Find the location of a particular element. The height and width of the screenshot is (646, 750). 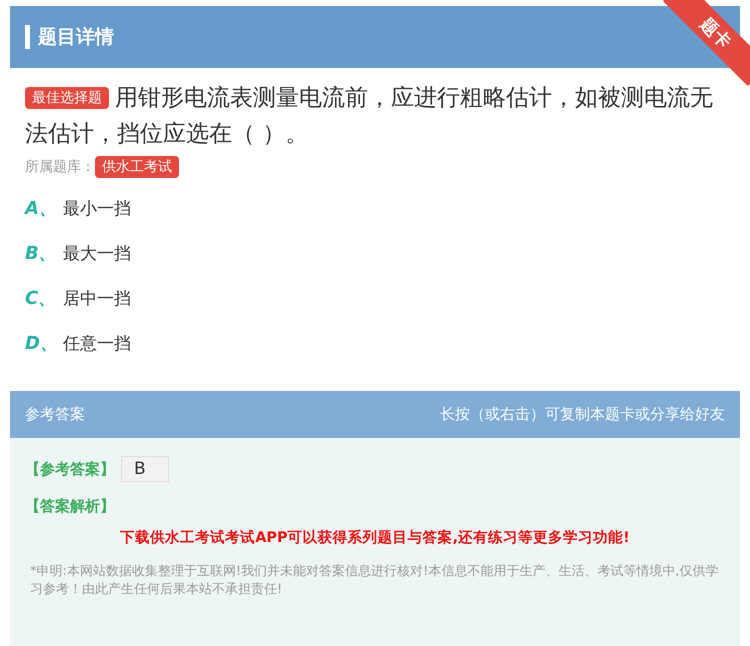

question-text: 最佳选择题 用钳形电流表测量电流前，应进行粗略估计，如被测电流无法估计，挡位应选在（ ）。 is located at coordinates (369, 116).